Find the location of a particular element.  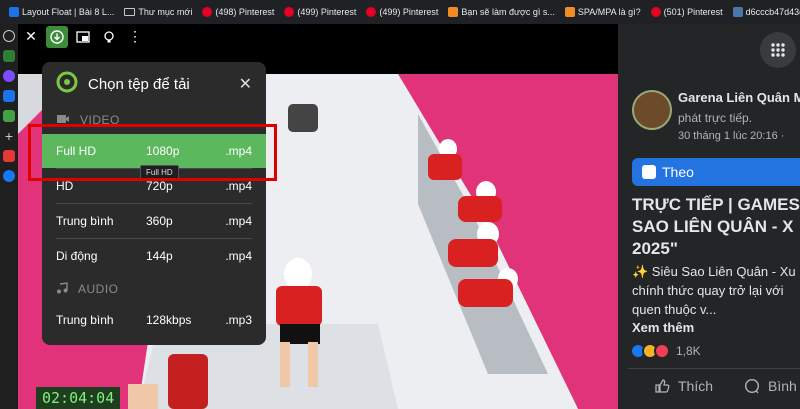

lightbulb-icon is located at coordinates (109, 37).